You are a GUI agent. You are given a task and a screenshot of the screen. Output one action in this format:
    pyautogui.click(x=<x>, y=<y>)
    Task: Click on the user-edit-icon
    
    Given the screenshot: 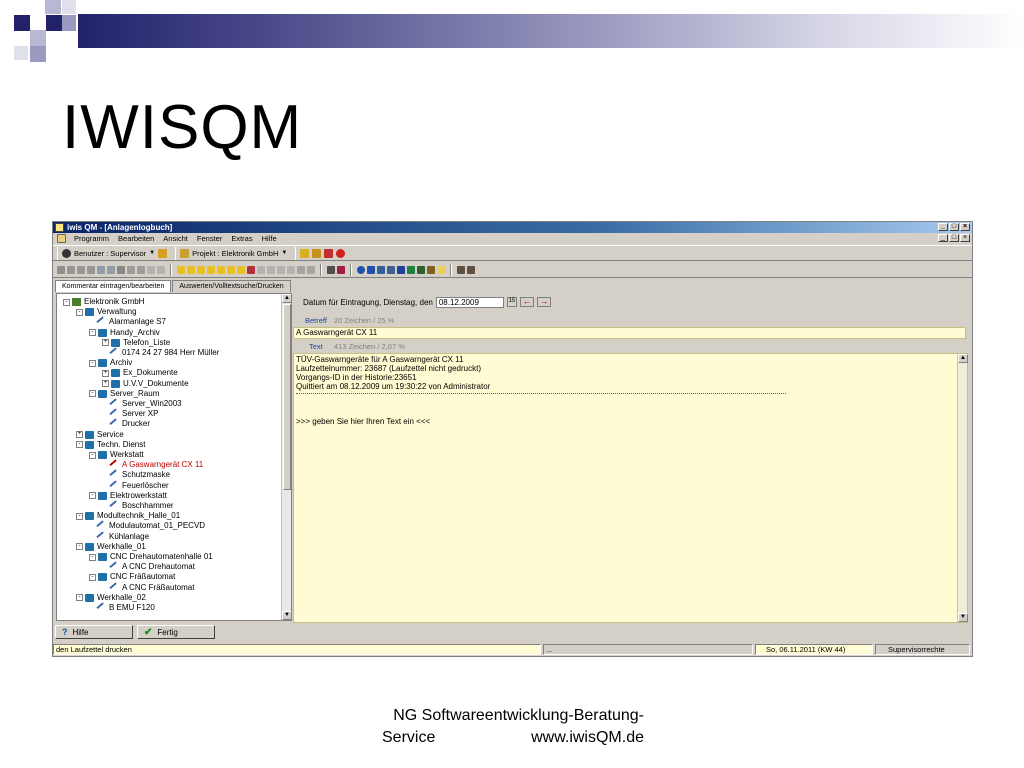 What is the action you would take?
    pyautogui.click(x=431, y=269)
    